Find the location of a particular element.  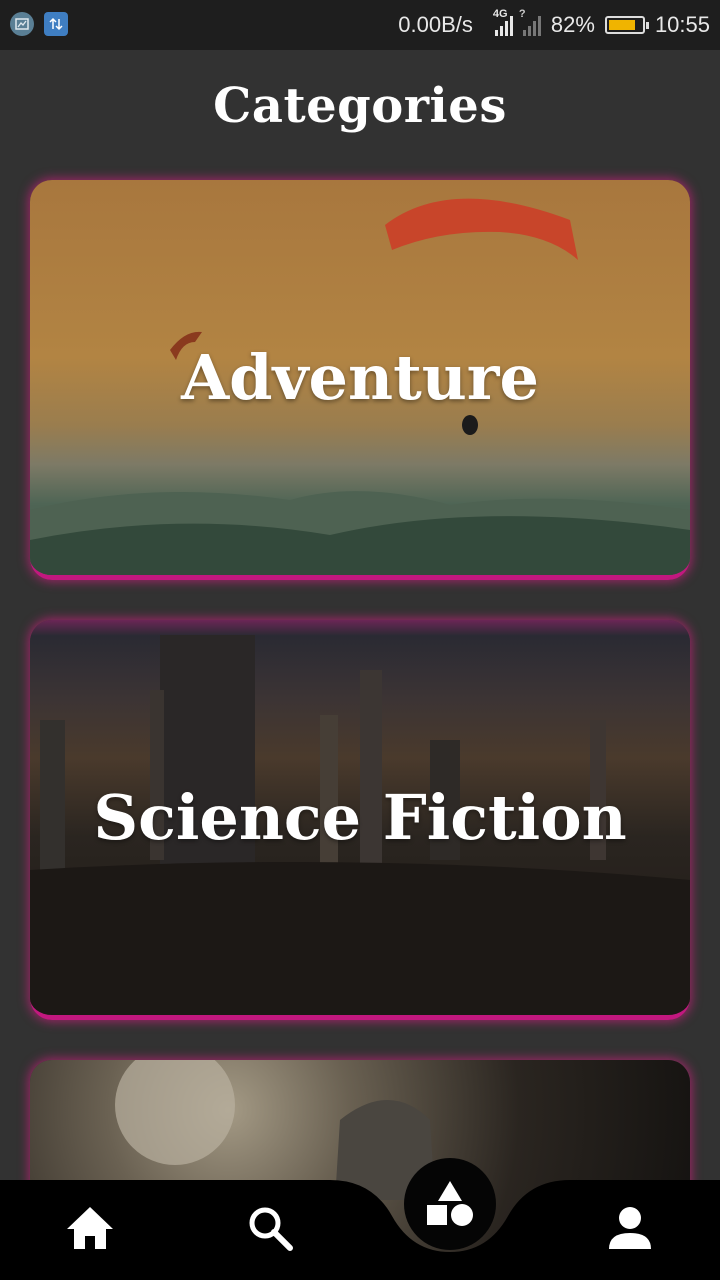

category-label: Science Fiction is located at coordinates (360, 817).